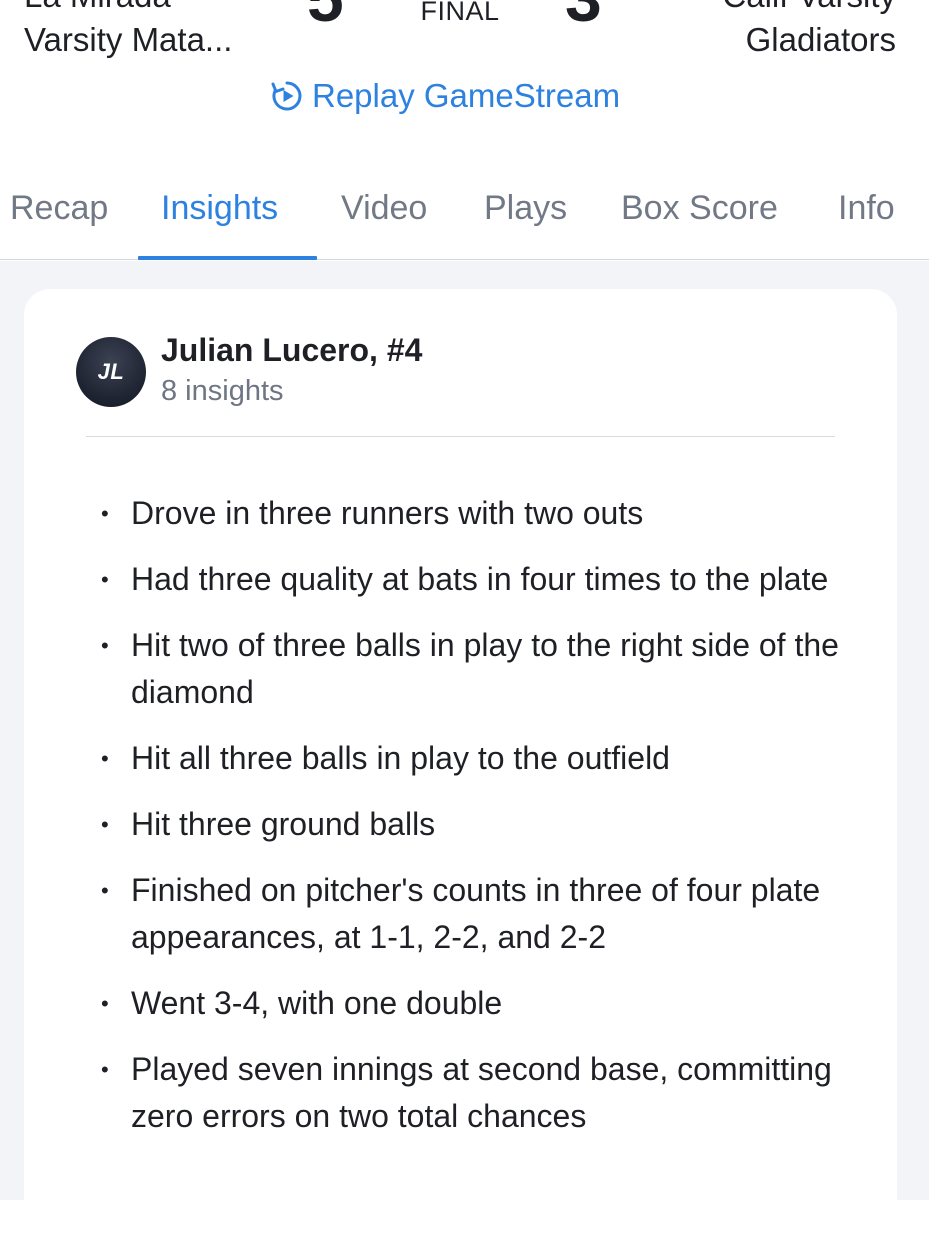  I want to click on game-status: FINAL, so click(460, 13).